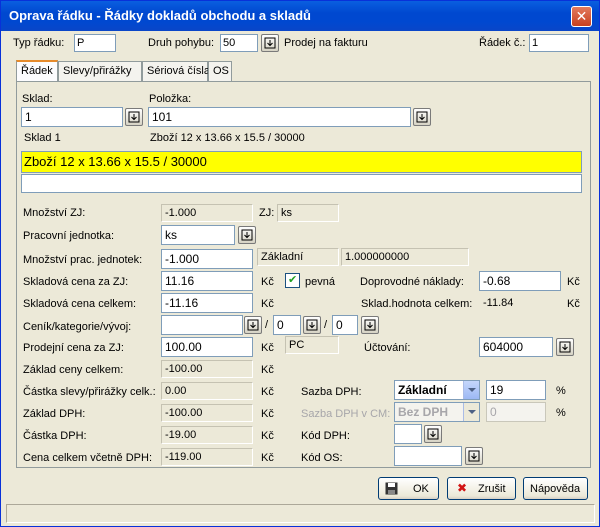 The width and height of the screenshot is (600, 527). What do you see at coordinates (325, 436) in the screenshot?
I see `kod-dph-label: Kód DPH:` at bounding box center [325, 436].